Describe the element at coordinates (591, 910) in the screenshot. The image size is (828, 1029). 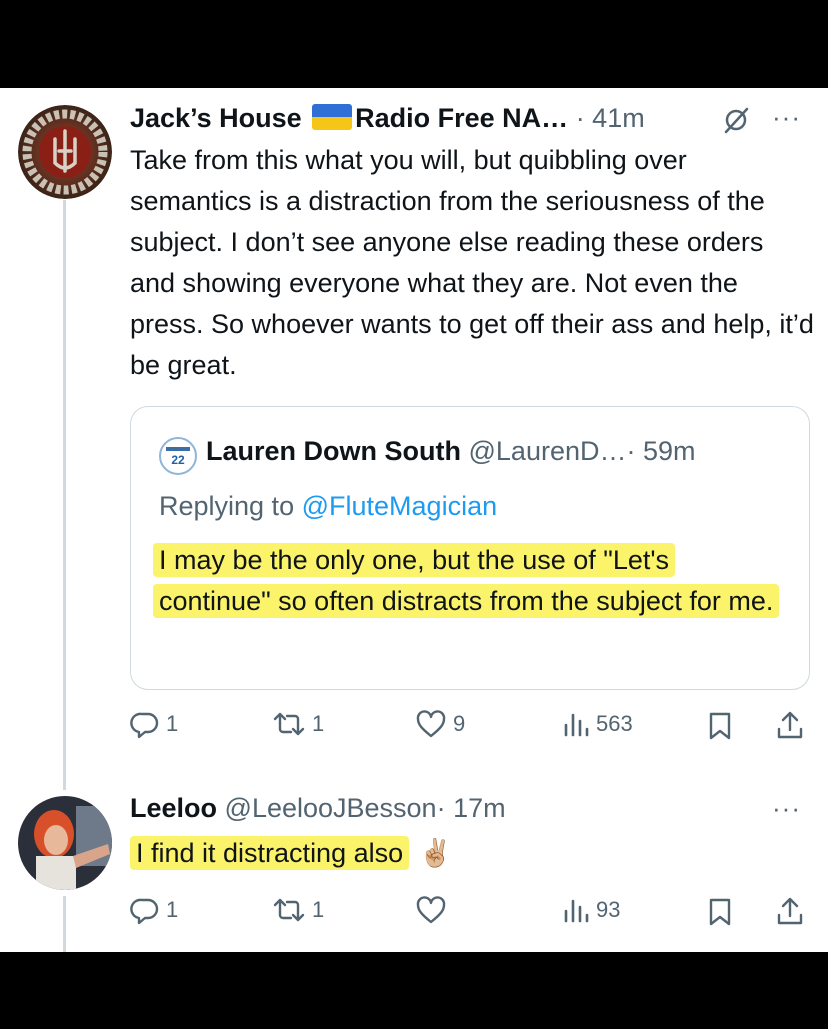
I see `views-button: 93` at that location.